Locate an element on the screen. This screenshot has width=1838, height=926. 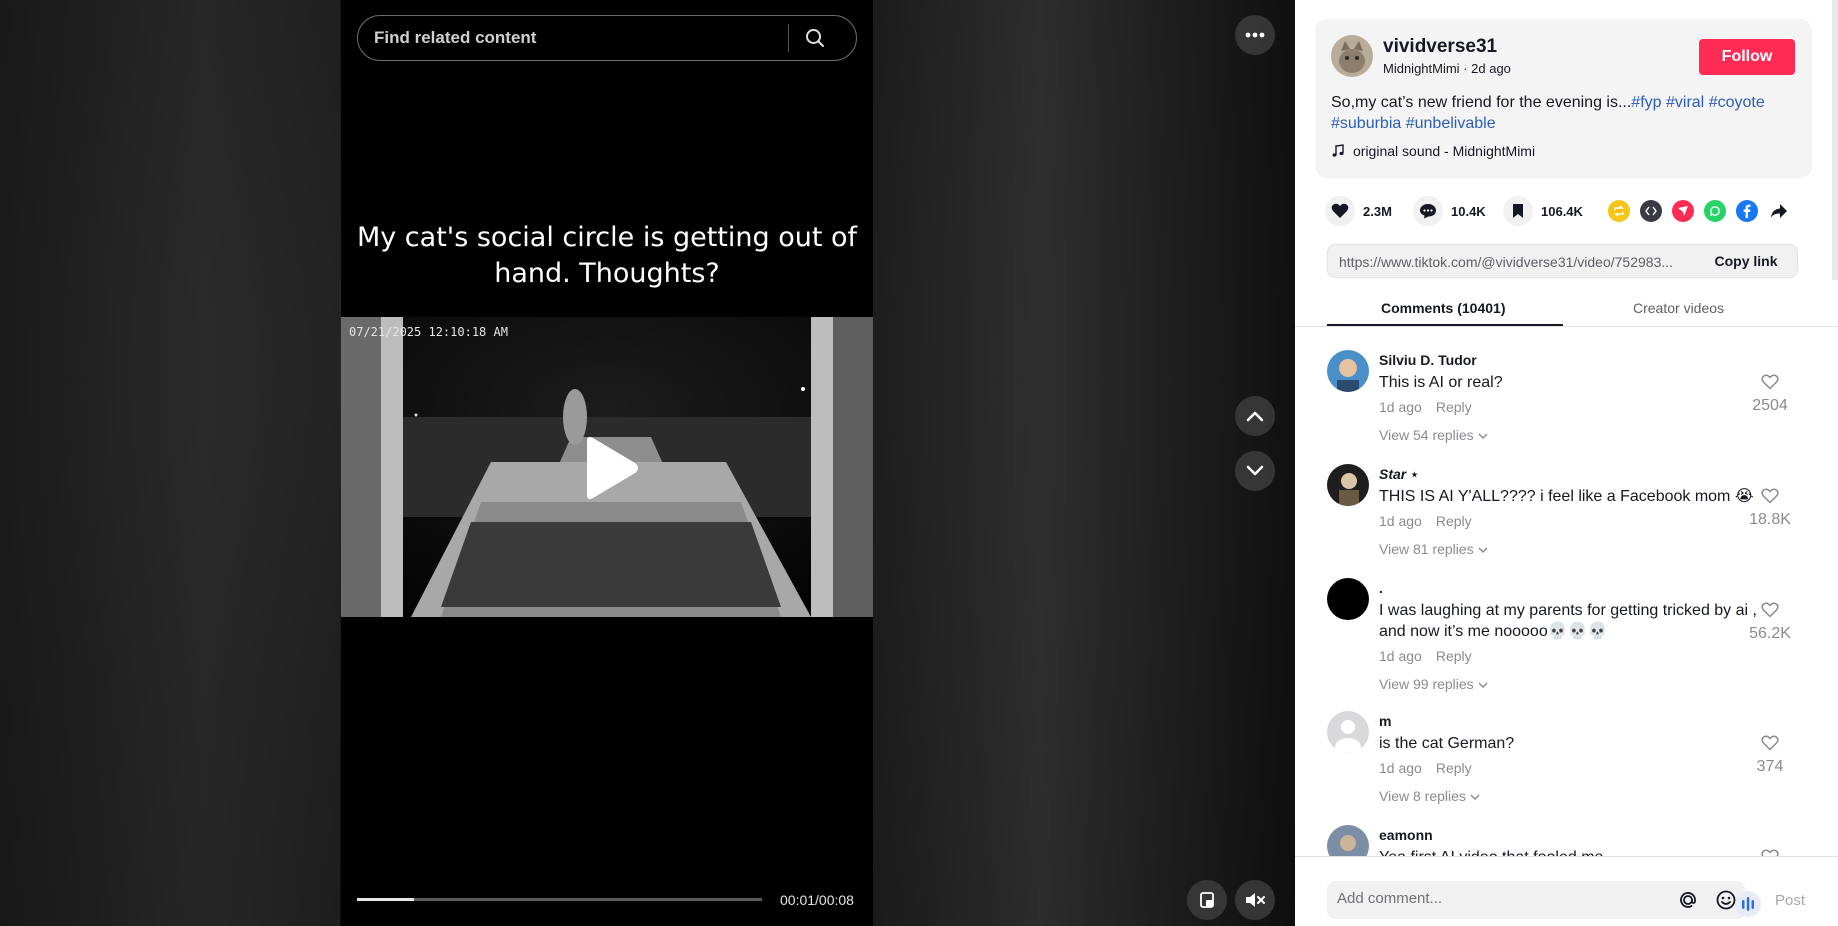
mention-icon is located at coordinates (1688, 900).